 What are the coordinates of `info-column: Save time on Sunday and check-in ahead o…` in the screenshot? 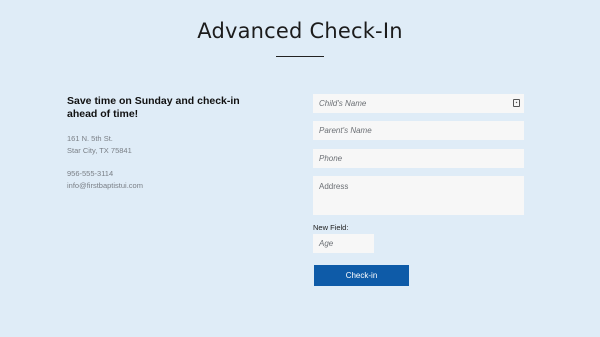 It's located at (162, 143).